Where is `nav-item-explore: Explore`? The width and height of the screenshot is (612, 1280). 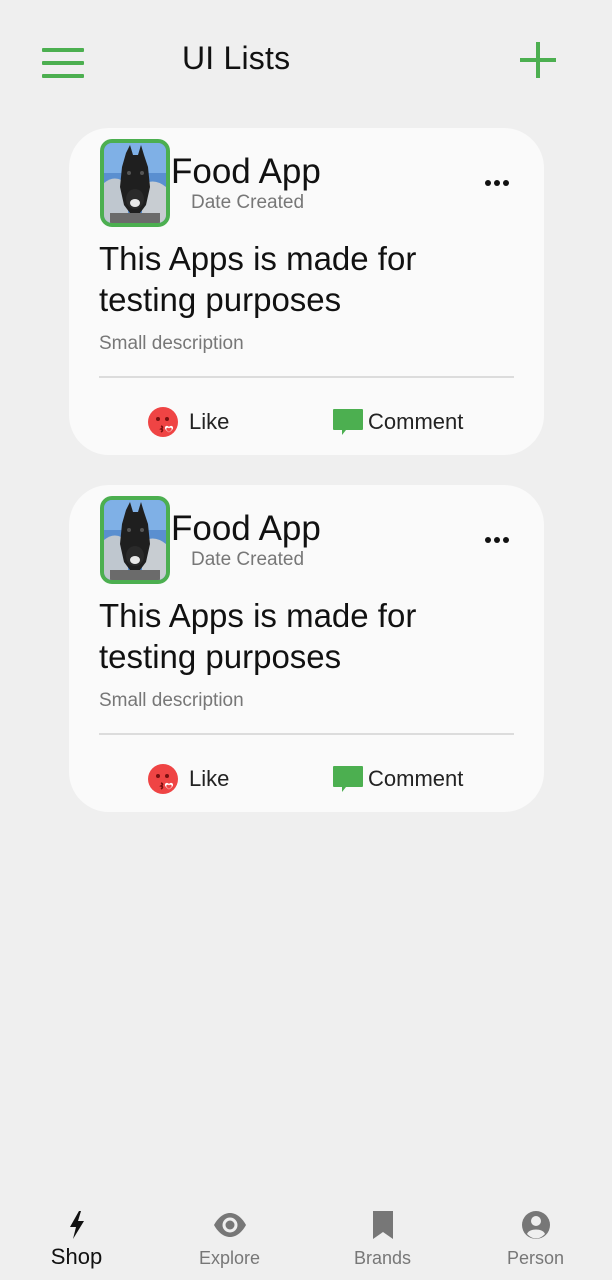
nav-item-explore: Explore is located at coordinates (229, 1238).